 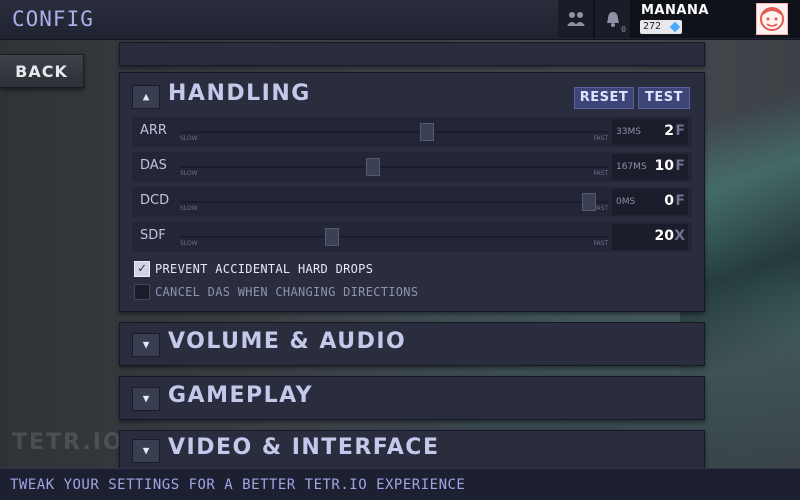 I want to click on avatar-face-icon, so click(x=772, y=19).